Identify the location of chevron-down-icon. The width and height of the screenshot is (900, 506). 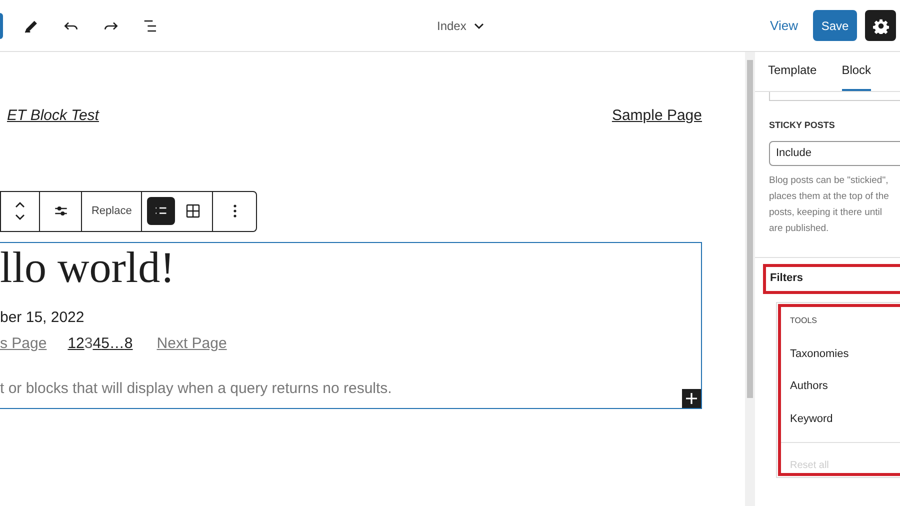
(479, 25).